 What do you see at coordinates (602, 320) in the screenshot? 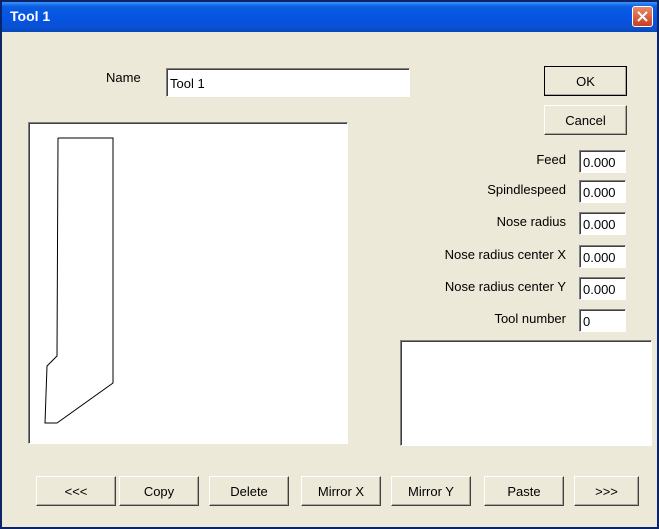
I see `tool-number-input` at bounding box center [602, 320].